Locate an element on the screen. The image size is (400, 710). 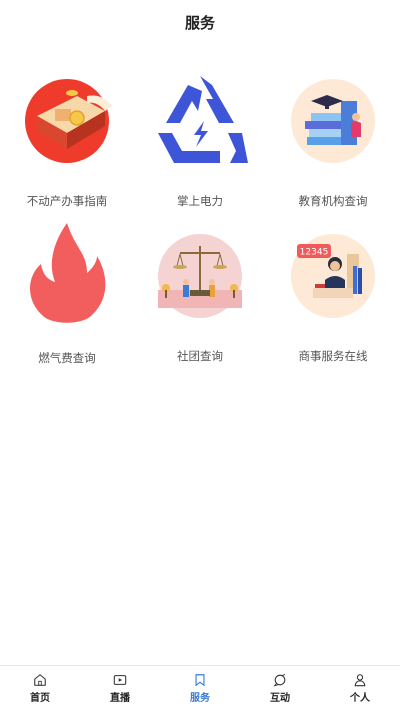
service-tile-association: 社团查询 is located at coordinates (200, 293).